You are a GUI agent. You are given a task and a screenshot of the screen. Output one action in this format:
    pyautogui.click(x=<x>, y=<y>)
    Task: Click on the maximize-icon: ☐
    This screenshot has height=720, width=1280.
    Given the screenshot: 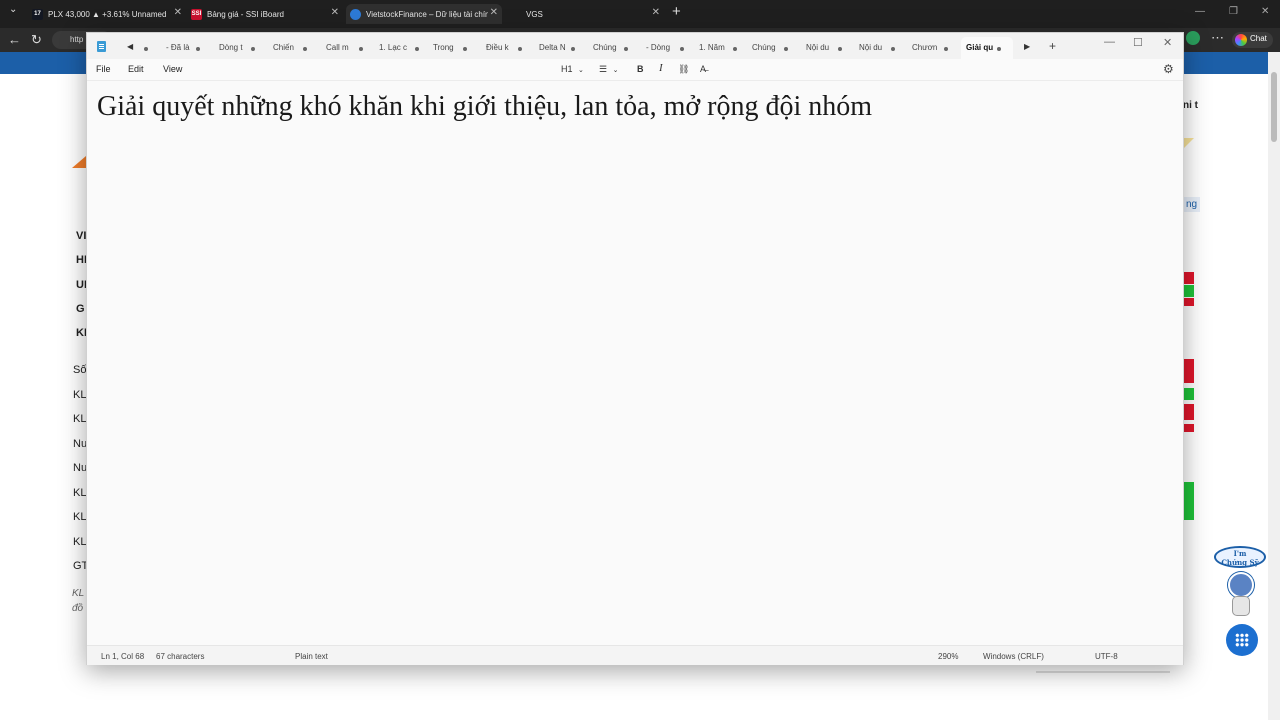 What is the action you would take?
    pyautogui.click(x=1138, y=42)
    